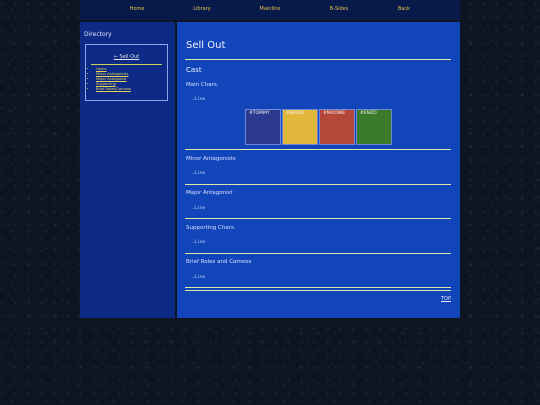 Image resolution: width=540 pixels, height=405 pixels. Describe the element at coordinates (259, 113) in the screenshot. I see `character-alt-tommy: #TOMMY` at that location.